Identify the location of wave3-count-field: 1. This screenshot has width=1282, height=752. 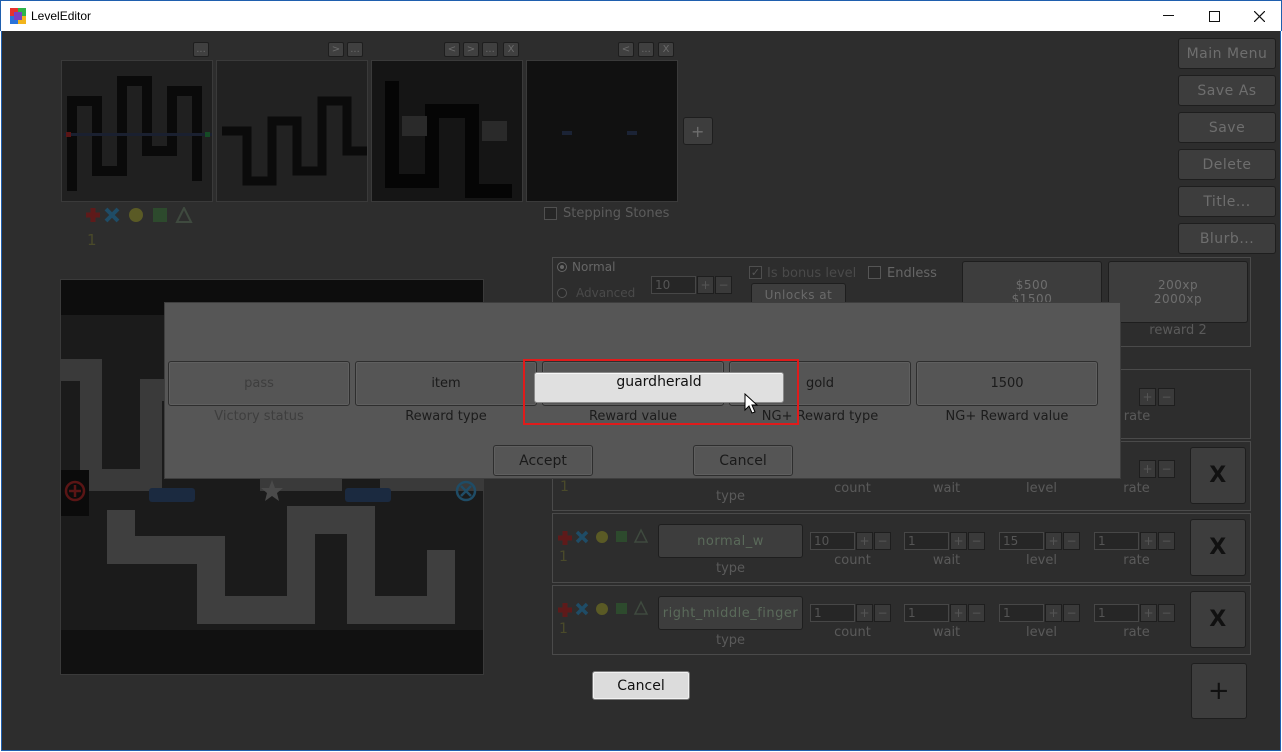
(832, 613).